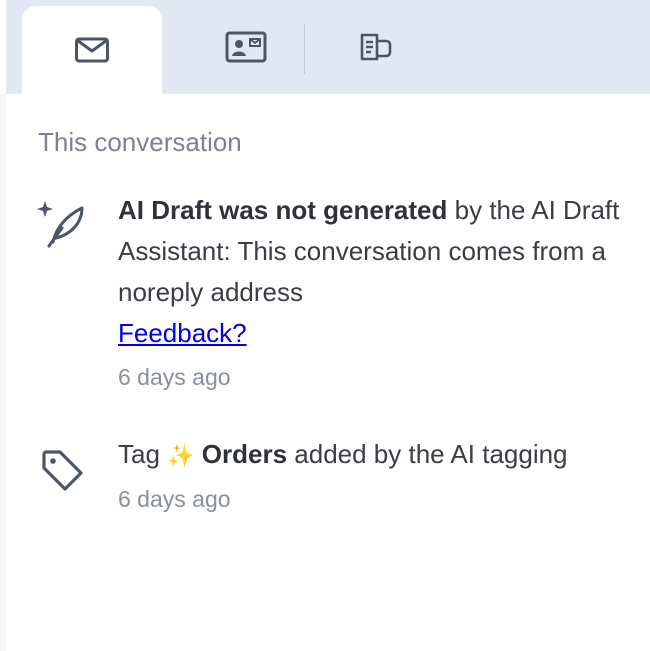 This screenshot has width=650, height=651. What do you see at coordinates (3, 372) in the screenshot?
I see `panel-edge` at bounding box center [3, 372].